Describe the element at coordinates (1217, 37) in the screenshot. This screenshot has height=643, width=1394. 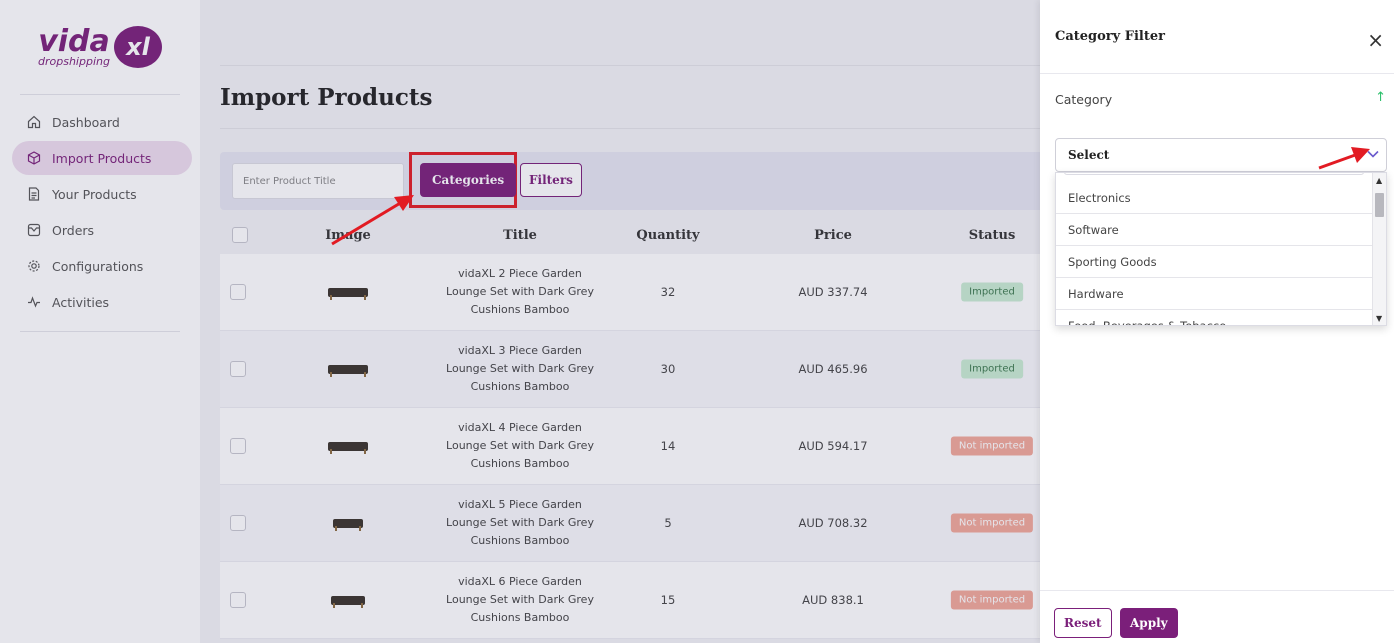
I see `drawer-header: Category Filter` at that location.